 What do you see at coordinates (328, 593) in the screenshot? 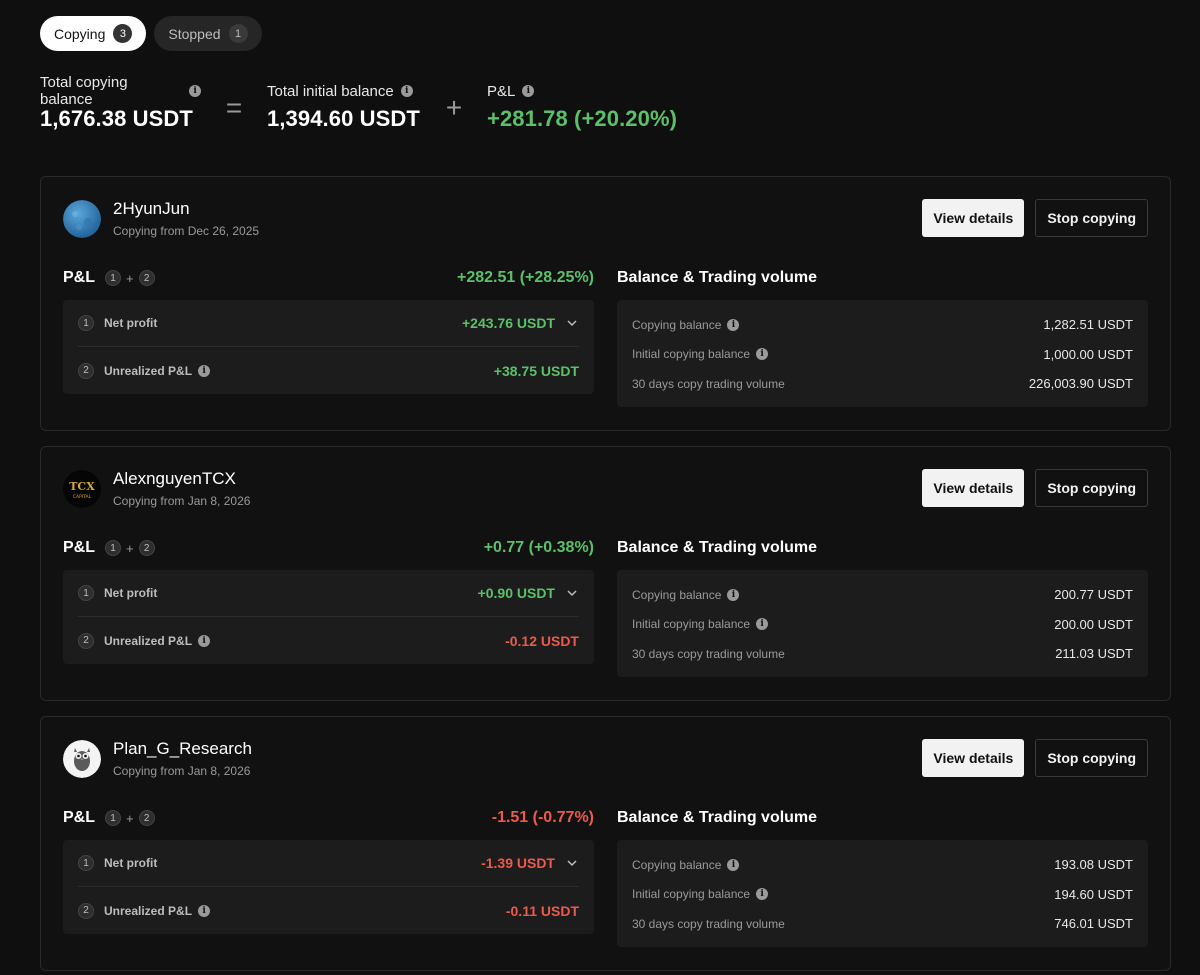
I see `net-profit-row: 1 Net profit +0.90 USDT` at bounding box center [328, 593].